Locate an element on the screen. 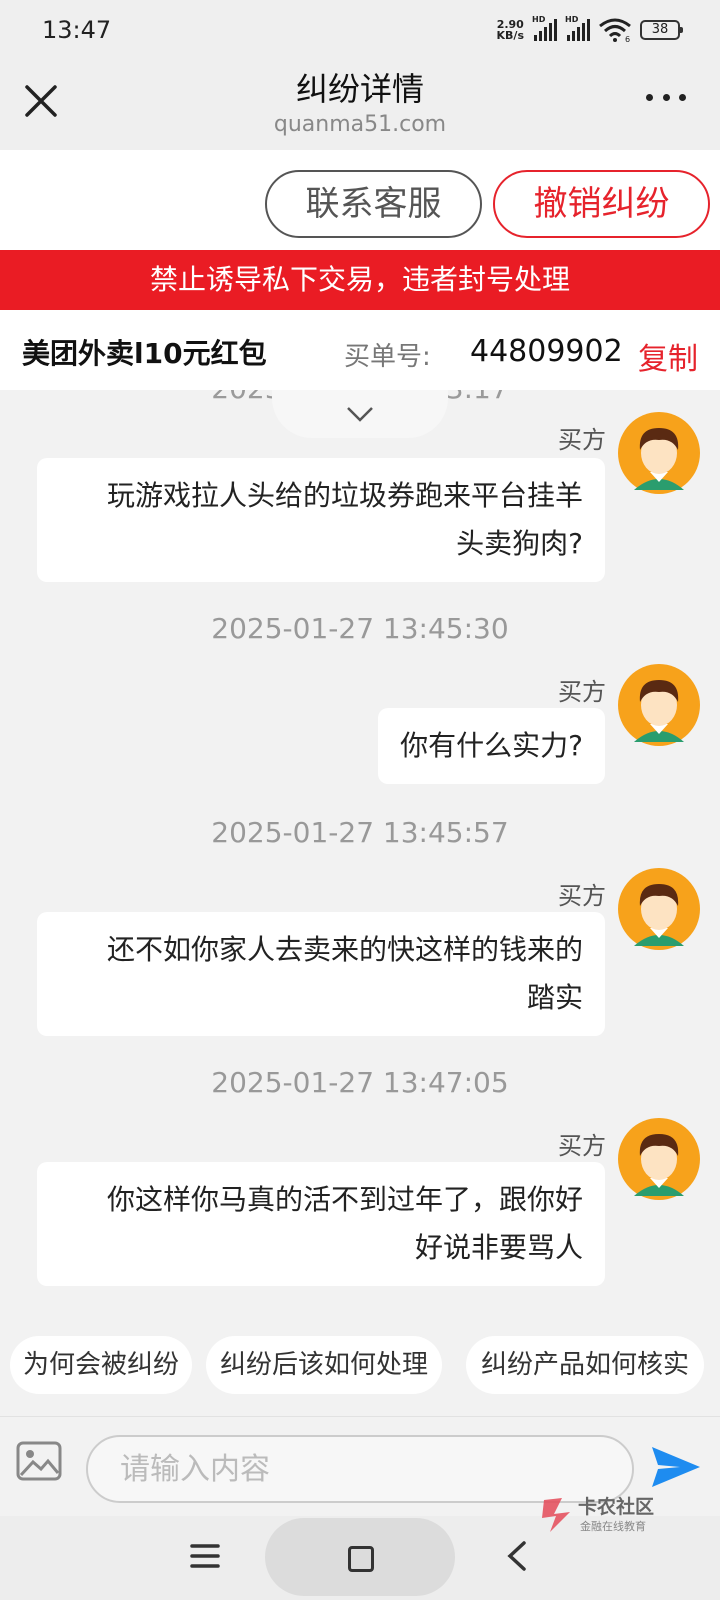 Image resolution: width=720 pixels, height=1600 pixels. watermark-text: 卡农社区 is located at coordinates (616, 1507).